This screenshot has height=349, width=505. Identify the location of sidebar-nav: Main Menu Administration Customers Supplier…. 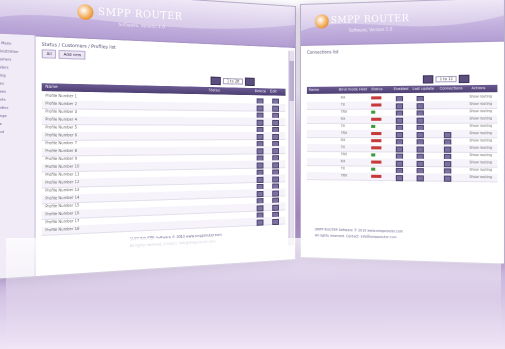
(18, 156).